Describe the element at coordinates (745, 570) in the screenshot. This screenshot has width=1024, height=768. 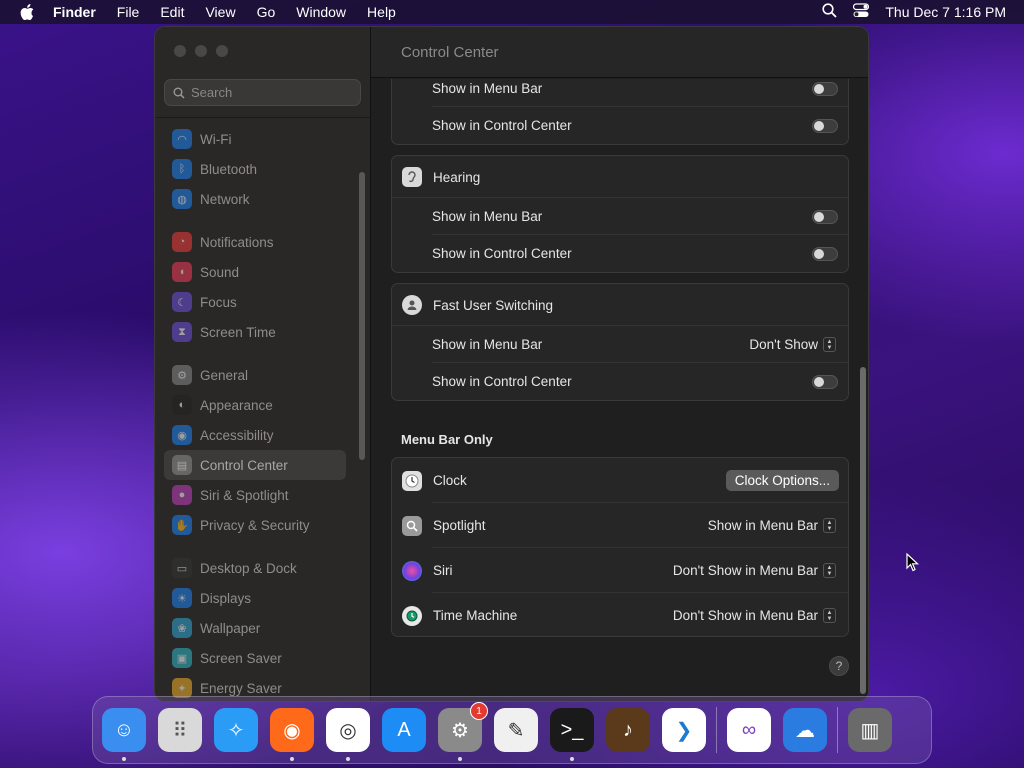
I see `popup-value: Don't Show in Menu Bar` at that location.